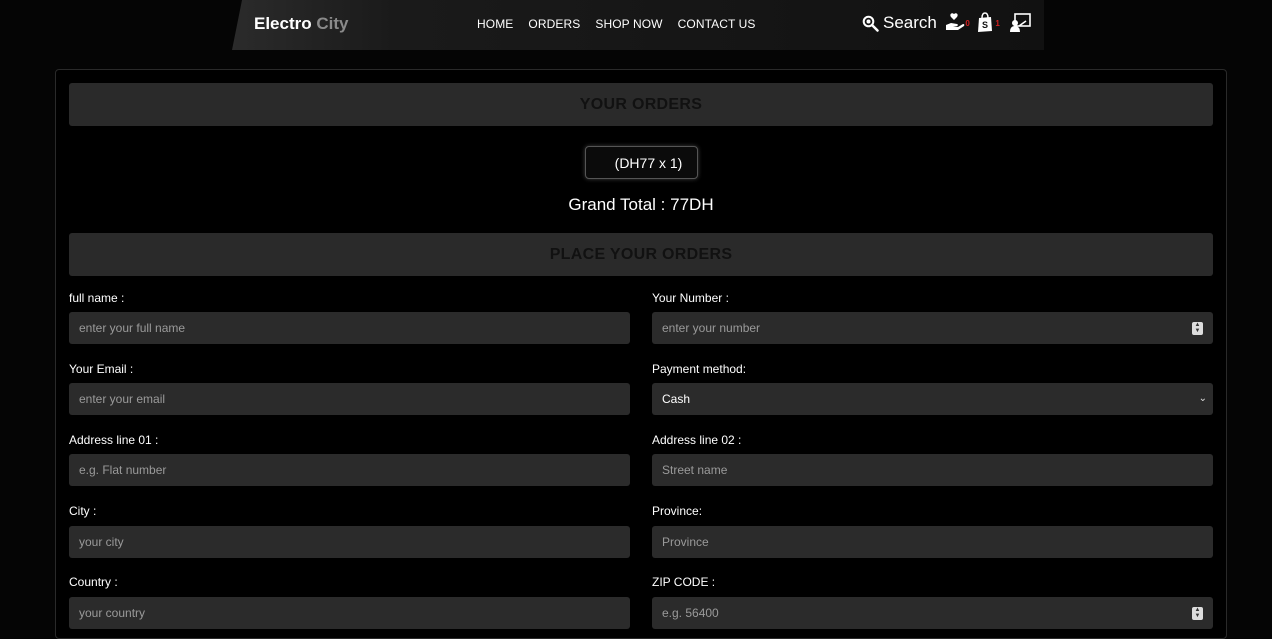 The width and height of the screenshot is (1272, 639). I want to click on nav-orders: ORDERS, so click(554, 24).